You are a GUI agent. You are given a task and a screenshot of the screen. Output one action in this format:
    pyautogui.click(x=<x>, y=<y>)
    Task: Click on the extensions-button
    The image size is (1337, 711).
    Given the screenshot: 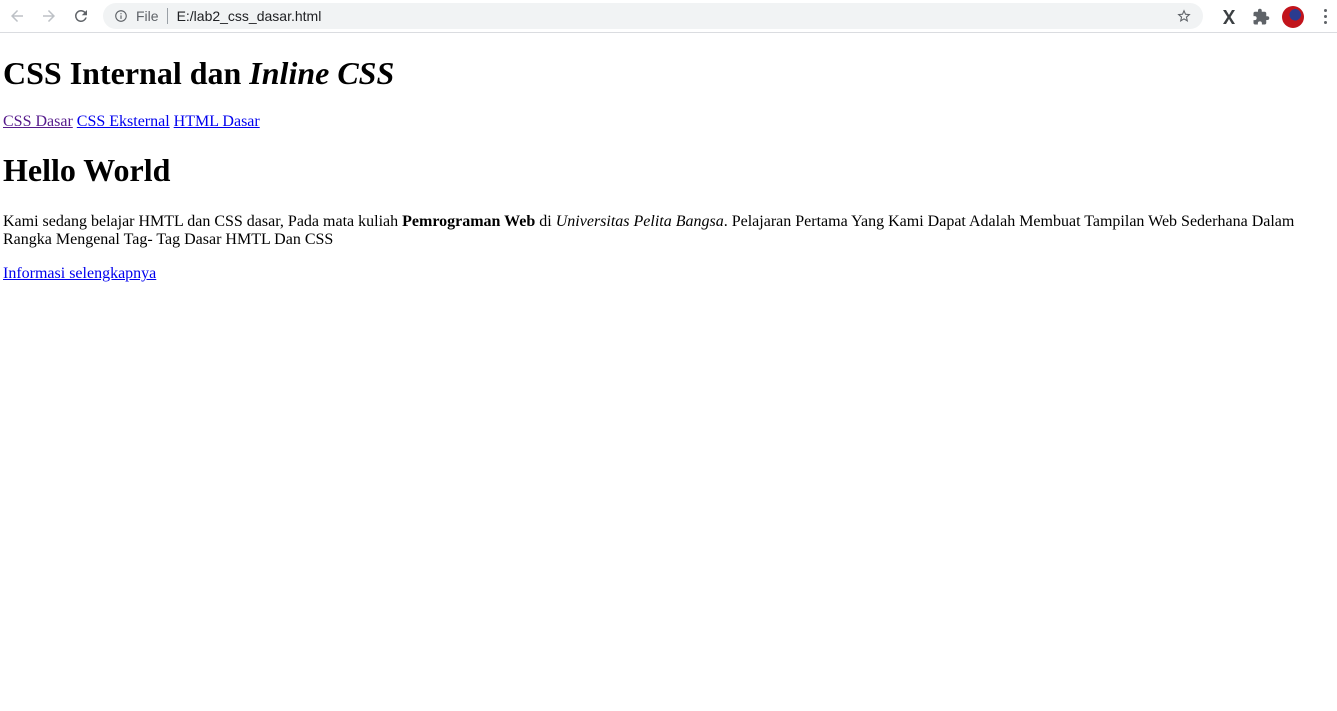 What is the action you would take?
    pyautogui.click(x=1261, y=16)
    